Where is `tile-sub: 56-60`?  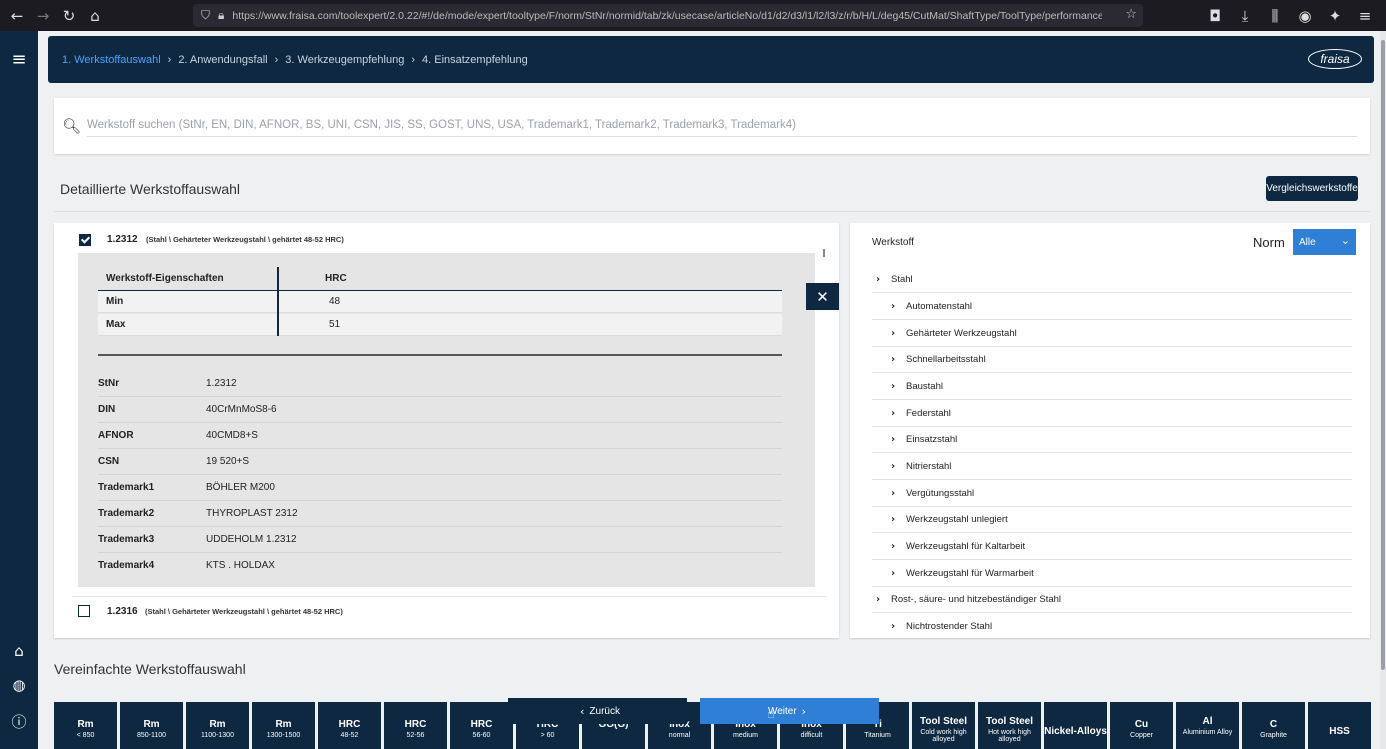 tile-sub: 56-60 is located at coordinates (481, 735).